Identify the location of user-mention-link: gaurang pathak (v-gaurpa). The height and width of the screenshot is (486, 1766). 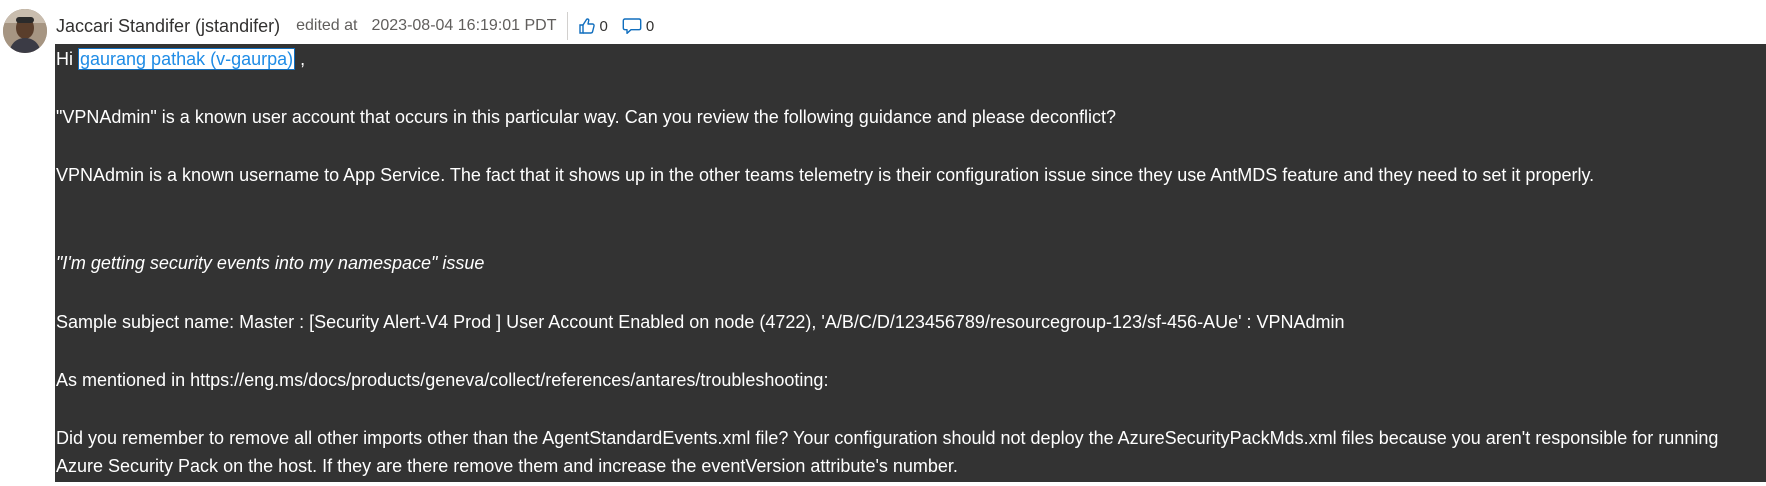
(187, 59).